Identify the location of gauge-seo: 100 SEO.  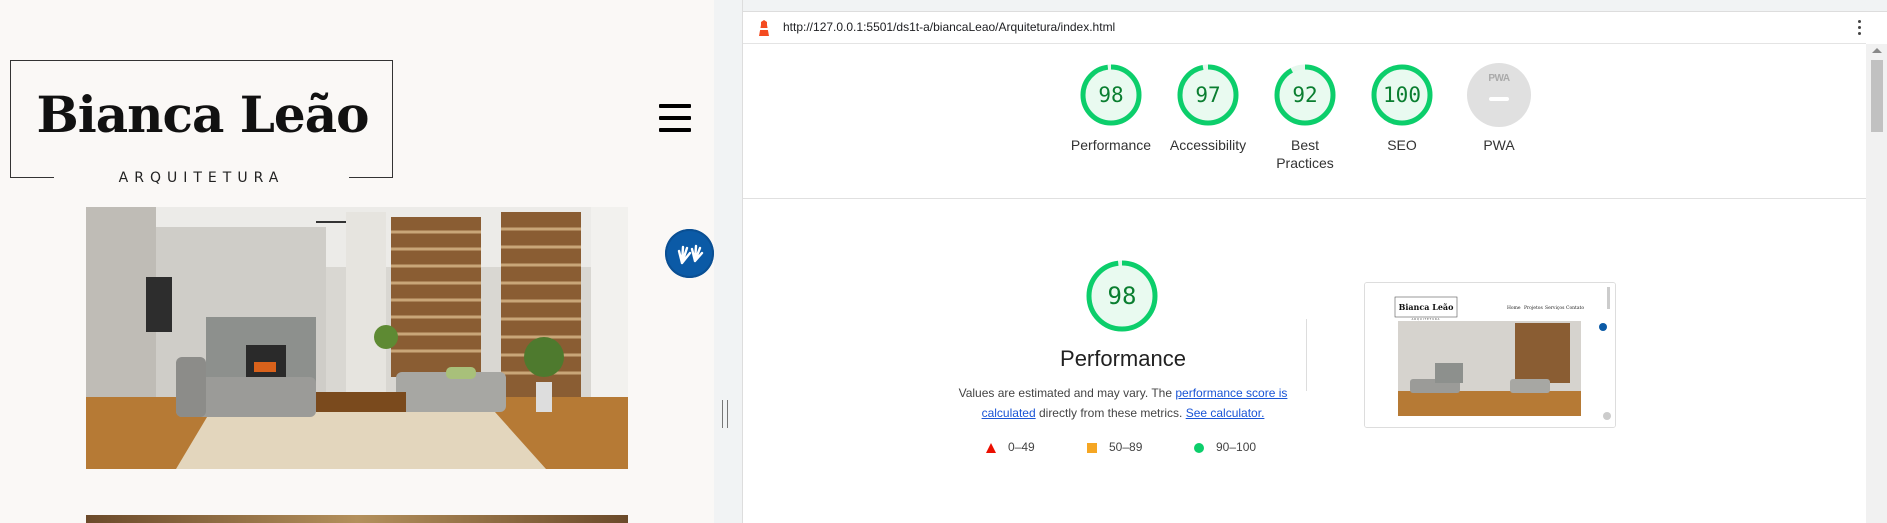
(1402, 108).